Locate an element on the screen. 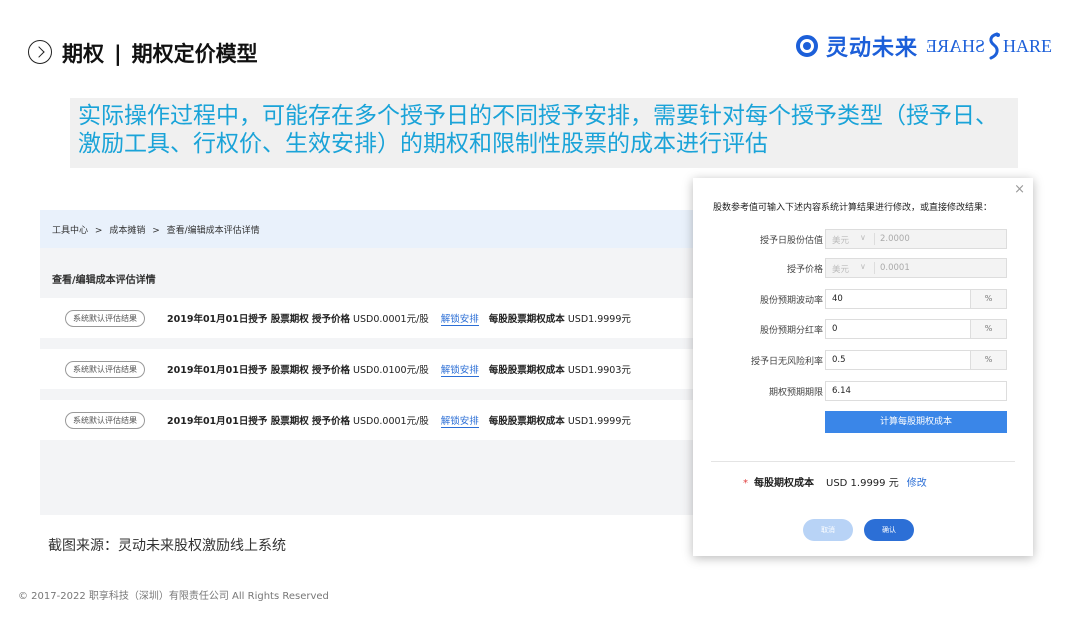 The image size is (1080, 618). breadcrumb-item-tools: 工具中心 is located at coordinates (70, 231).